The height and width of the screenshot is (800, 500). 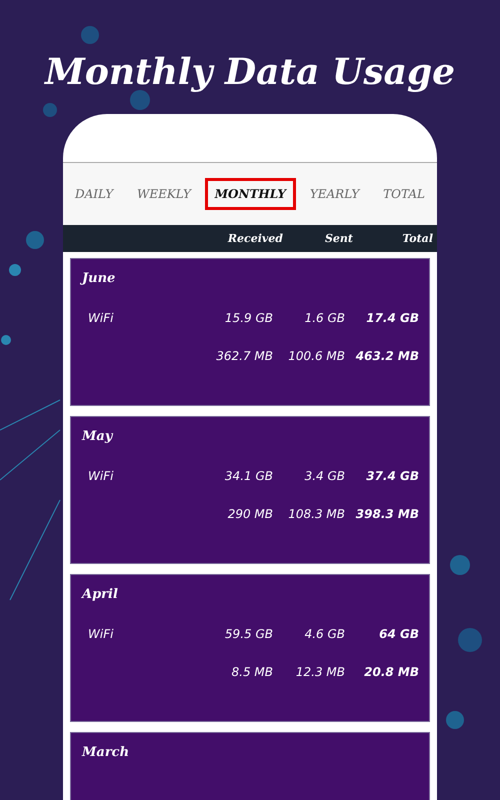 I want to click on total-value: 398.3 MB, so click(x=386, y=514).